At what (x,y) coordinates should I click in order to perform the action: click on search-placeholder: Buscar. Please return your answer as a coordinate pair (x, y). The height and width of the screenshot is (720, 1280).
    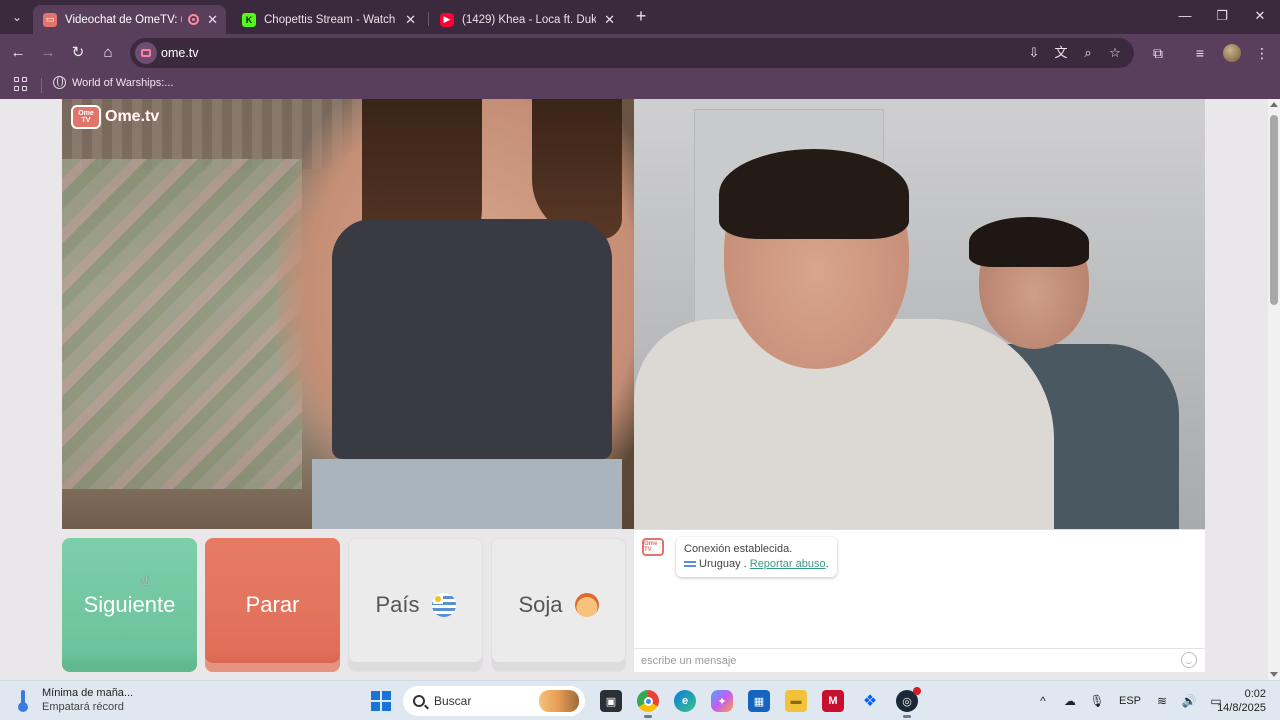
    Looking at the image, I should click on (453, 701).